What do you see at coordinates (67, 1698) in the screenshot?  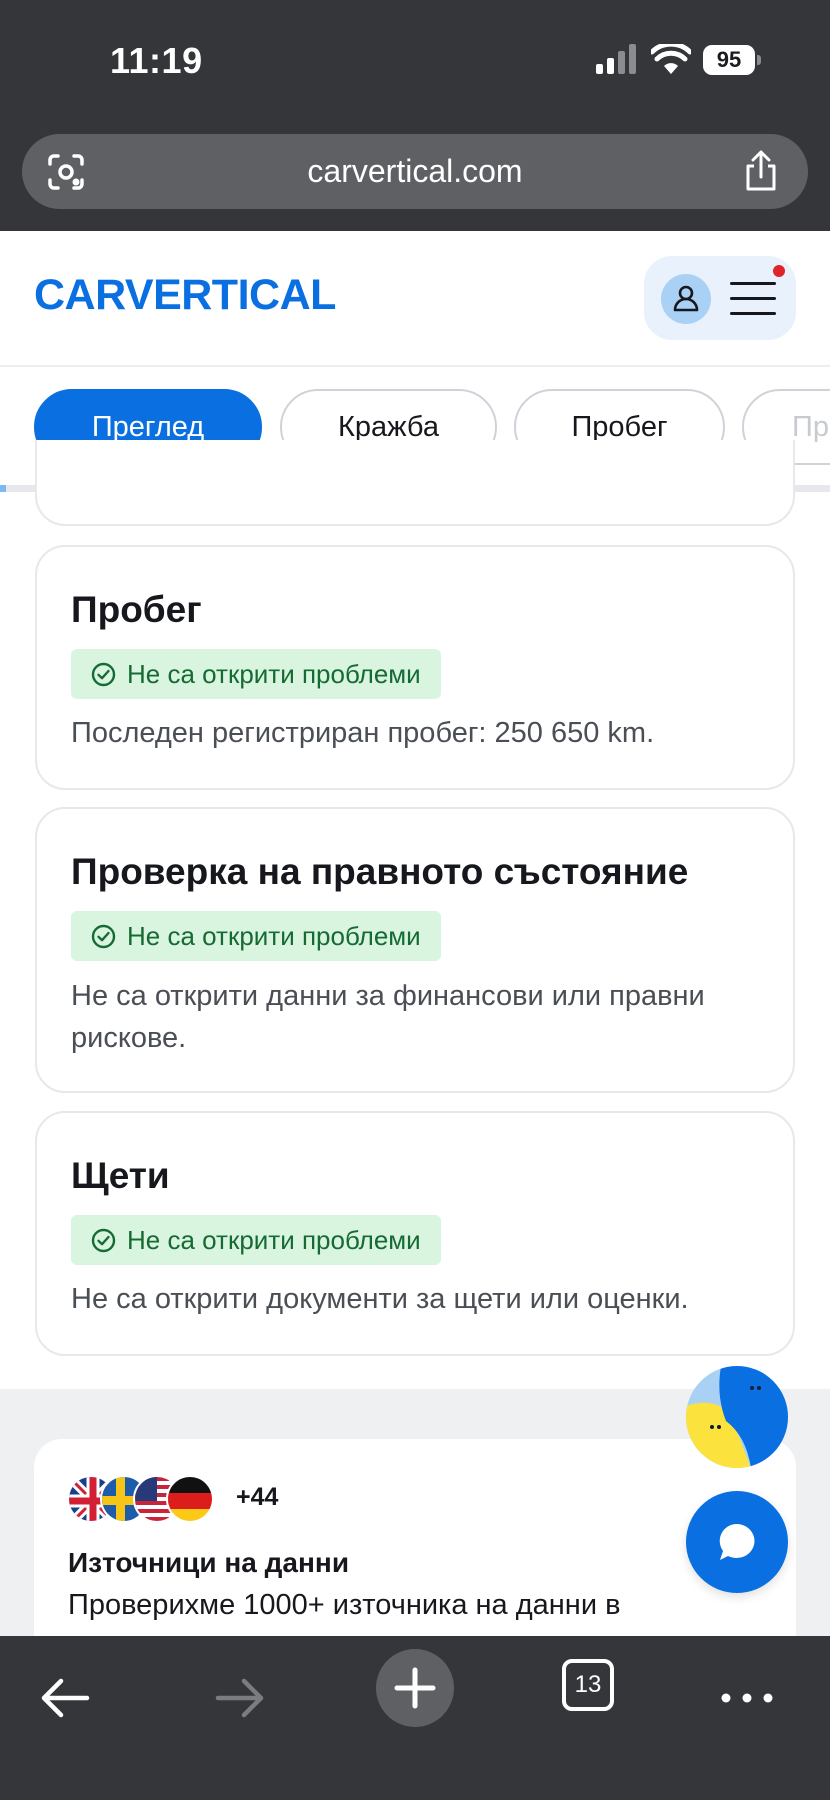 I see `back-arrow-icon` at bounding box center [67, 1698].